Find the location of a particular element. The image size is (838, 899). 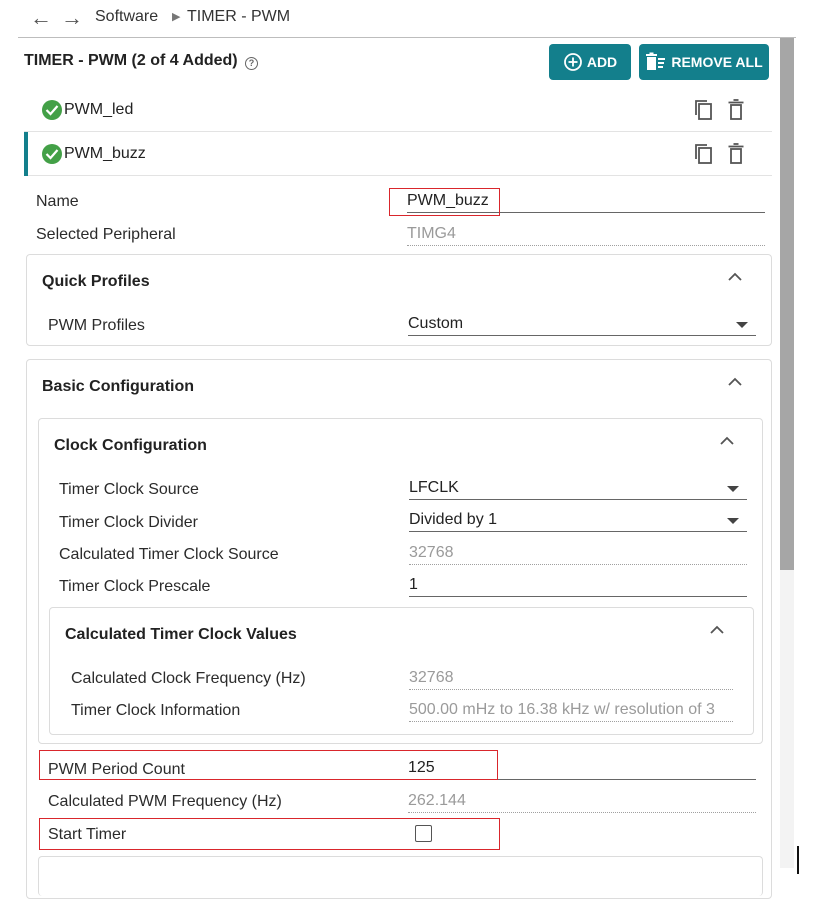

instance-item-pwm-buzz: PWM_buzz is located at coordinates (398, 154).